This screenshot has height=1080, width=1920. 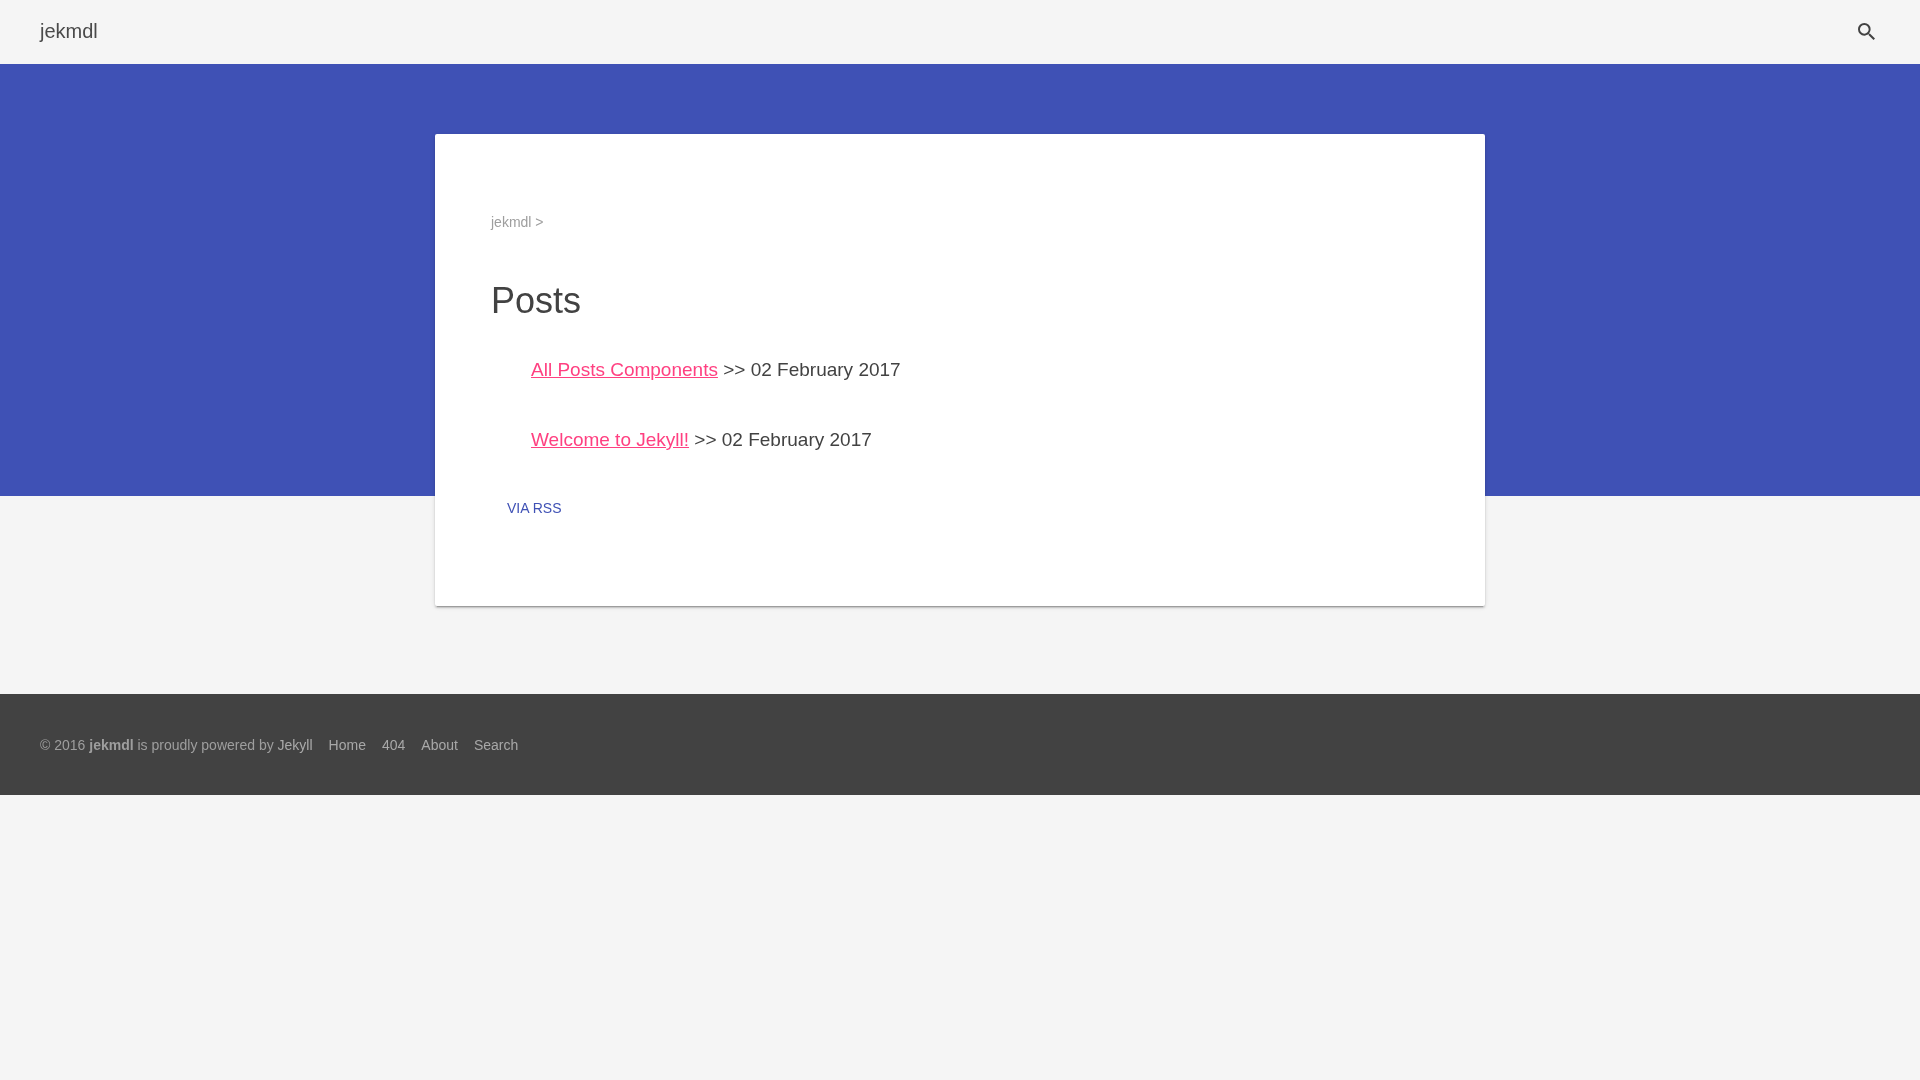 What do you see at coordinates (610, 439) in the screenshot?
I see `post-link: Welcome to Jekyll!` at bounding box center [610, 439].